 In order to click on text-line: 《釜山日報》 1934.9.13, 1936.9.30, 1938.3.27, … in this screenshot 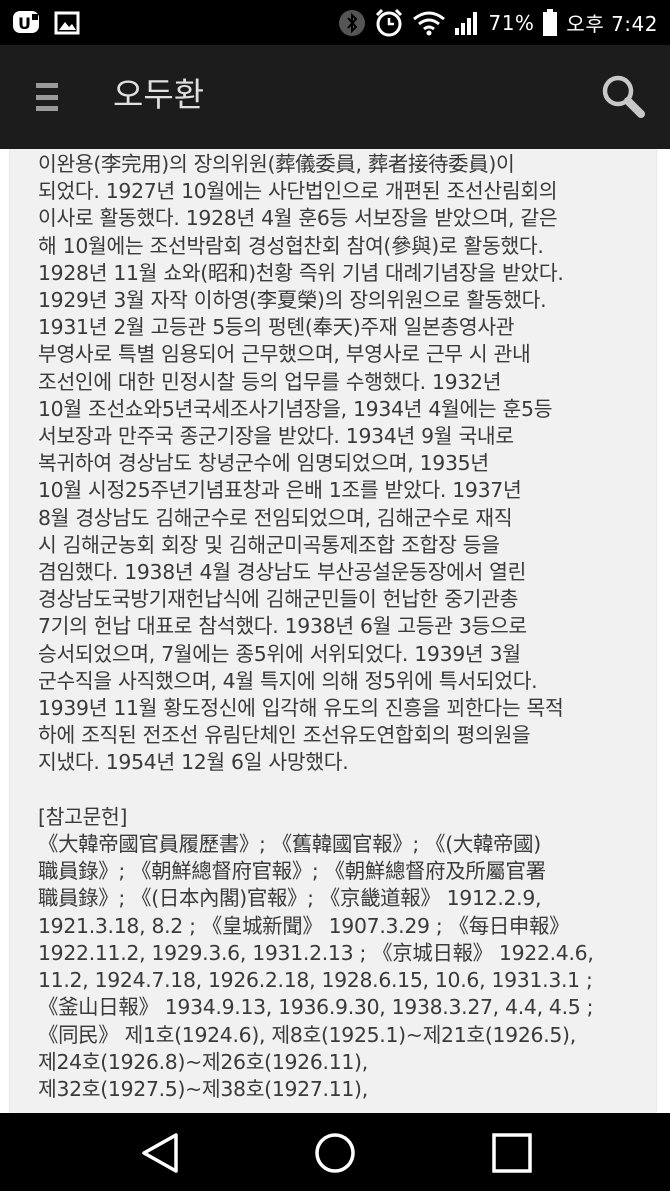, I will do `click(316, 1007)`.